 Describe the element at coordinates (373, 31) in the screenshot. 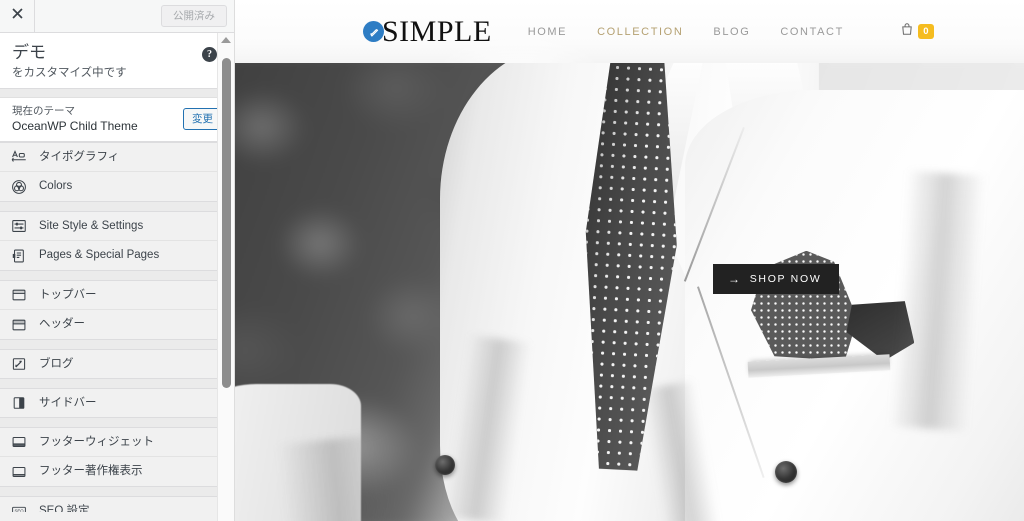

I see `pencil-circle-icon` at that location.